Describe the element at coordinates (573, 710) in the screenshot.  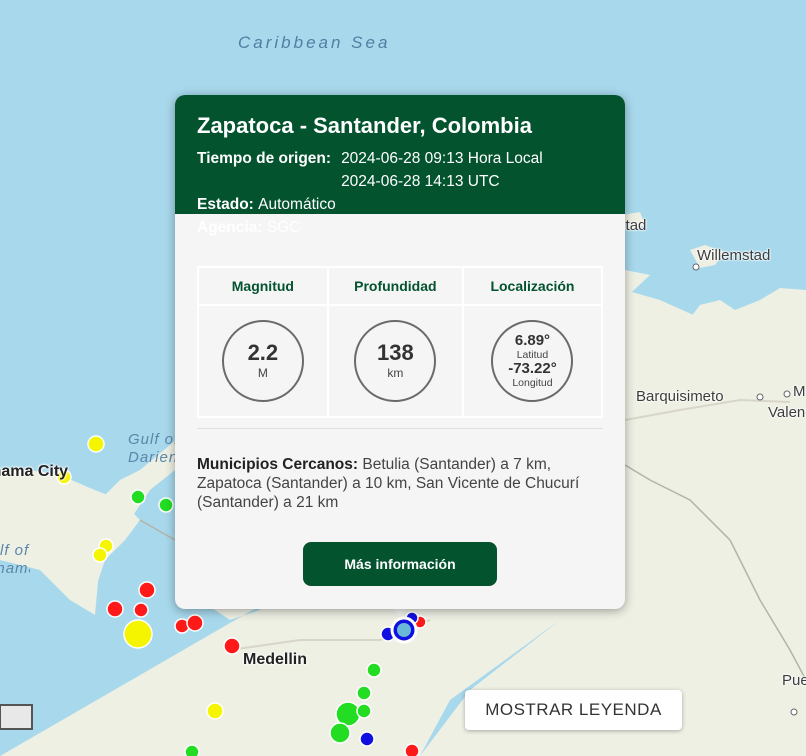
I see `show-legend-button: MOSTRAR LEYENDA` at that location.